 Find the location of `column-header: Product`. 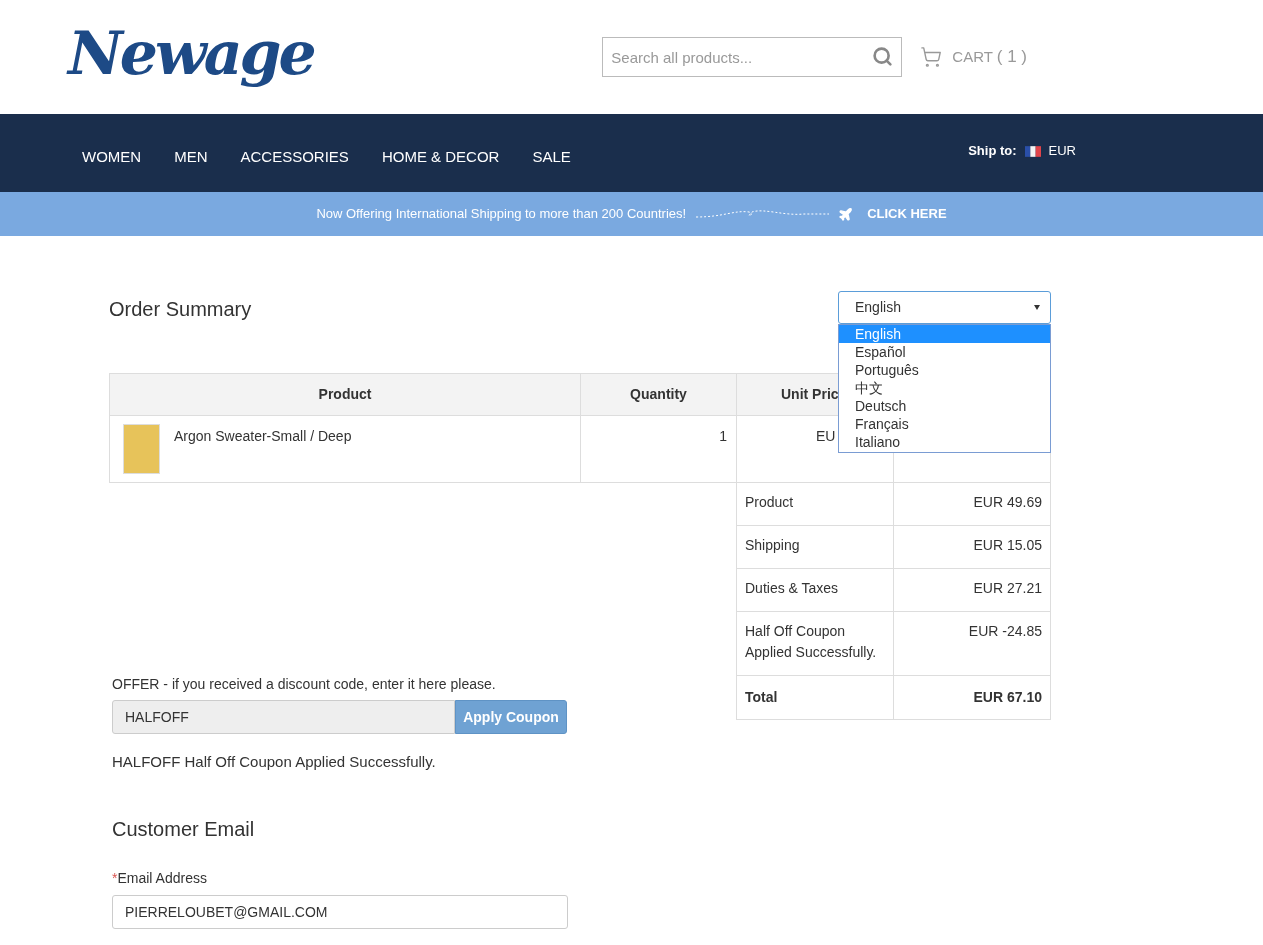

column-header: Product is located at coordinates (345, 394).